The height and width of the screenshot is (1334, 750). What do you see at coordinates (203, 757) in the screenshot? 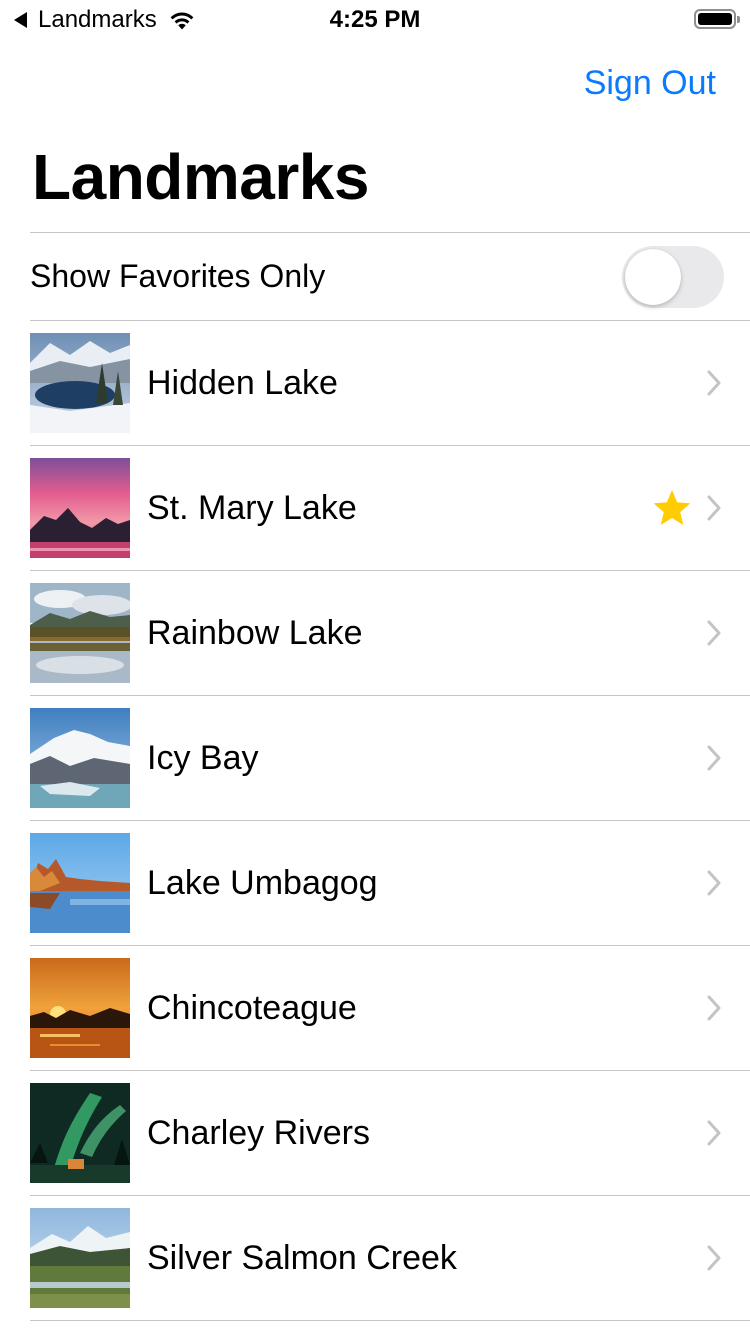
I see `landmark-name: Icy Bay` at bounding box center [203, 757].